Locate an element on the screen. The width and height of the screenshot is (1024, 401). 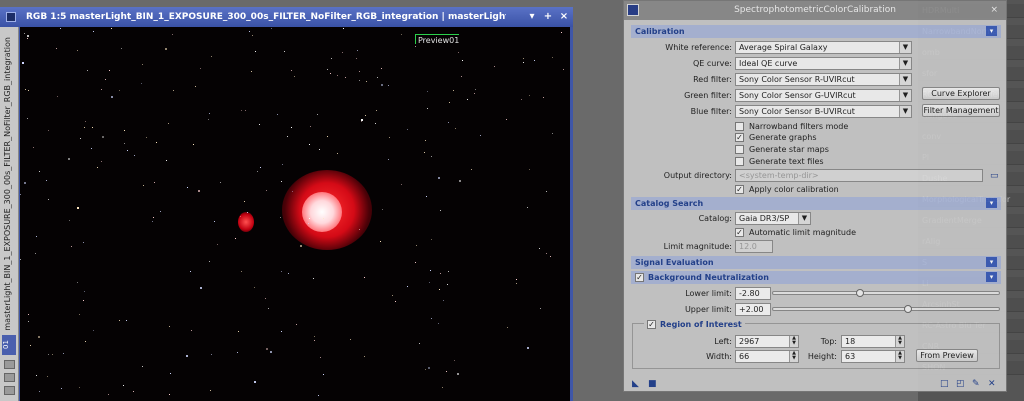
section-background-neutralization: ✓ Background Neutralization ▾ is located at coordinates (816, 277).